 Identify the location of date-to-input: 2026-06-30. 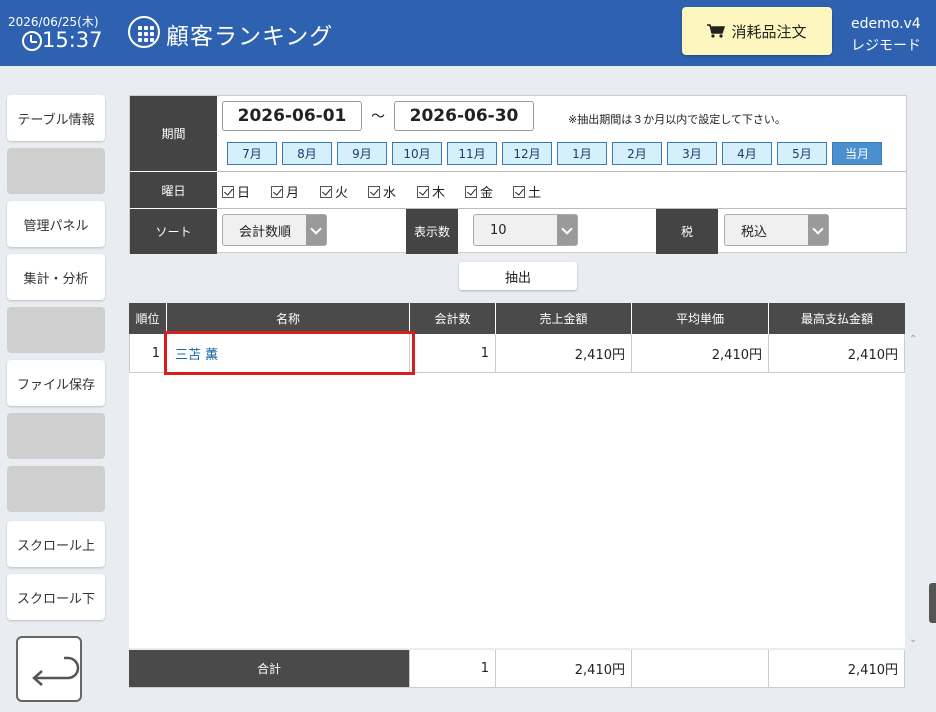
(464, 116).